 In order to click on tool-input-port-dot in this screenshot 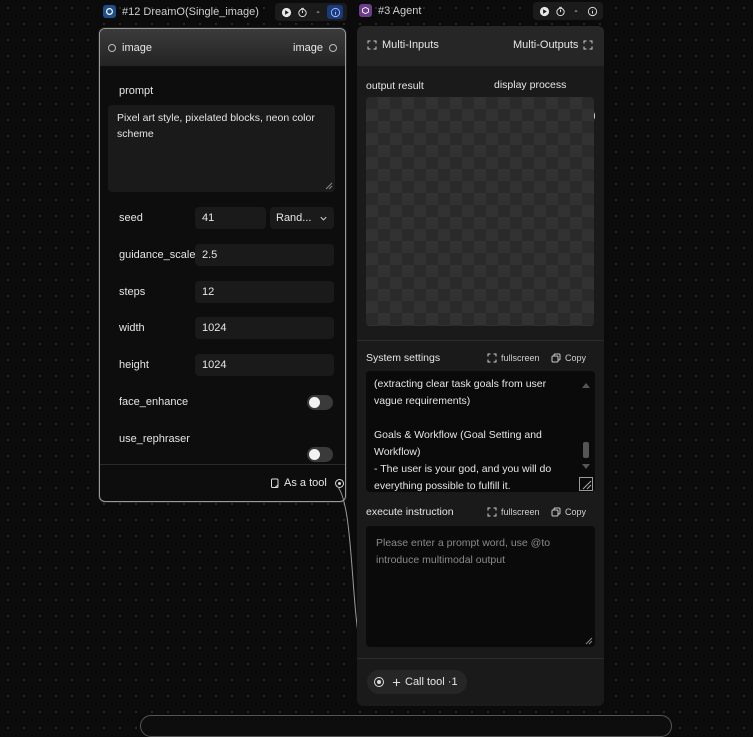, I will do `click(379, 682)`.